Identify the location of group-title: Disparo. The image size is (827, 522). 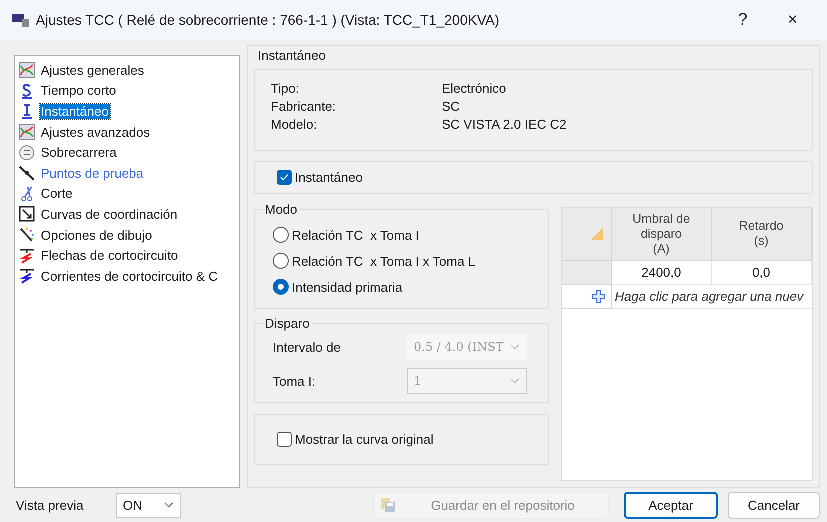
(287, 323).